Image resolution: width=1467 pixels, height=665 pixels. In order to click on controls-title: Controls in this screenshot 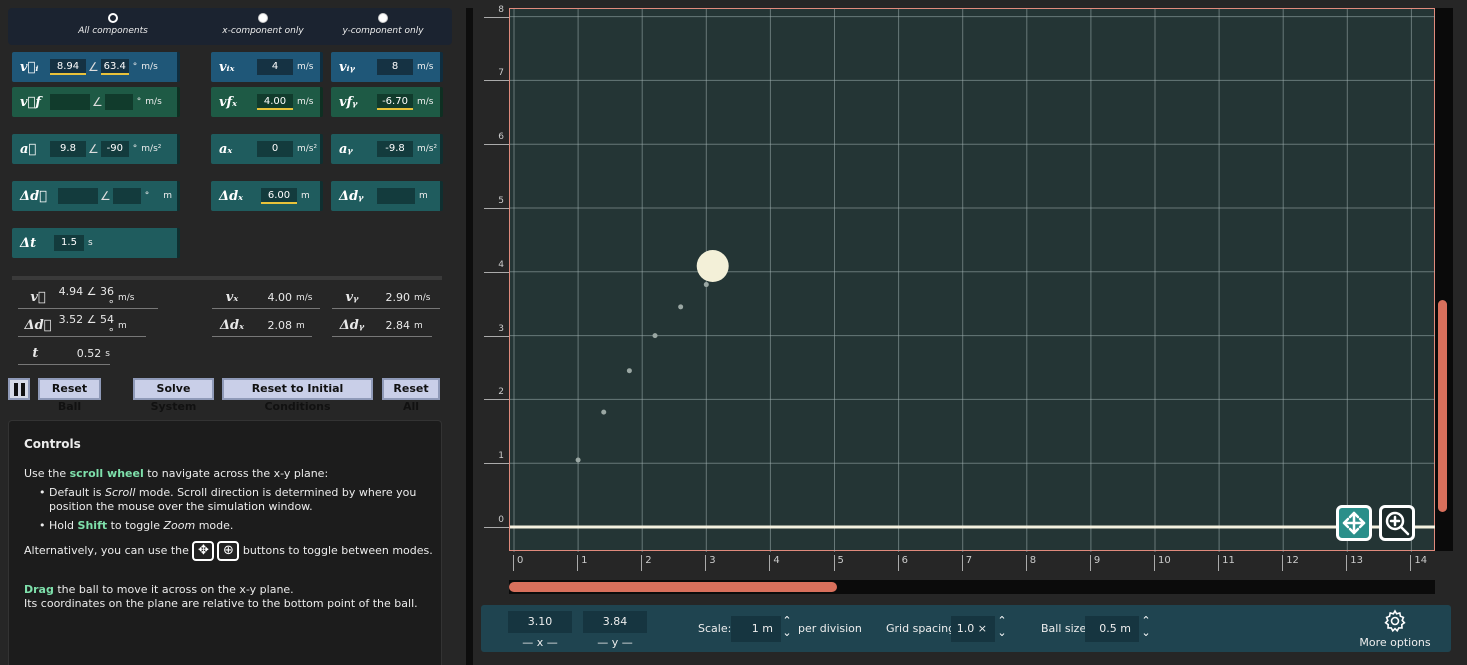, I will do `click(52, 444)`.